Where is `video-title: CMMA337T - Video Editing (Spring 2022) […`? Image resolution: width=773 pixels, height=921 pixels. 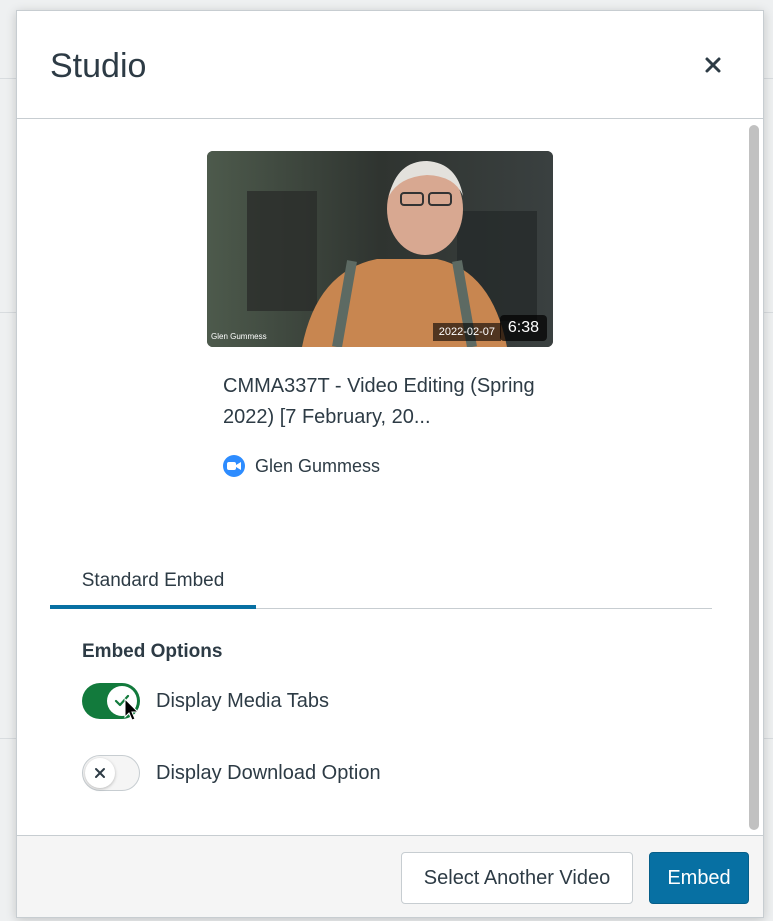 video-title: CMMA337T - Video Editing (Spring 2022) [… is located at coordinates (379, 401).